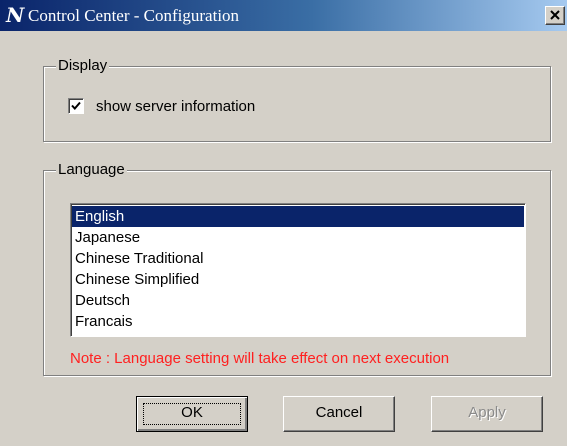  I want to click on checkmark-icon, so click(76, 105).